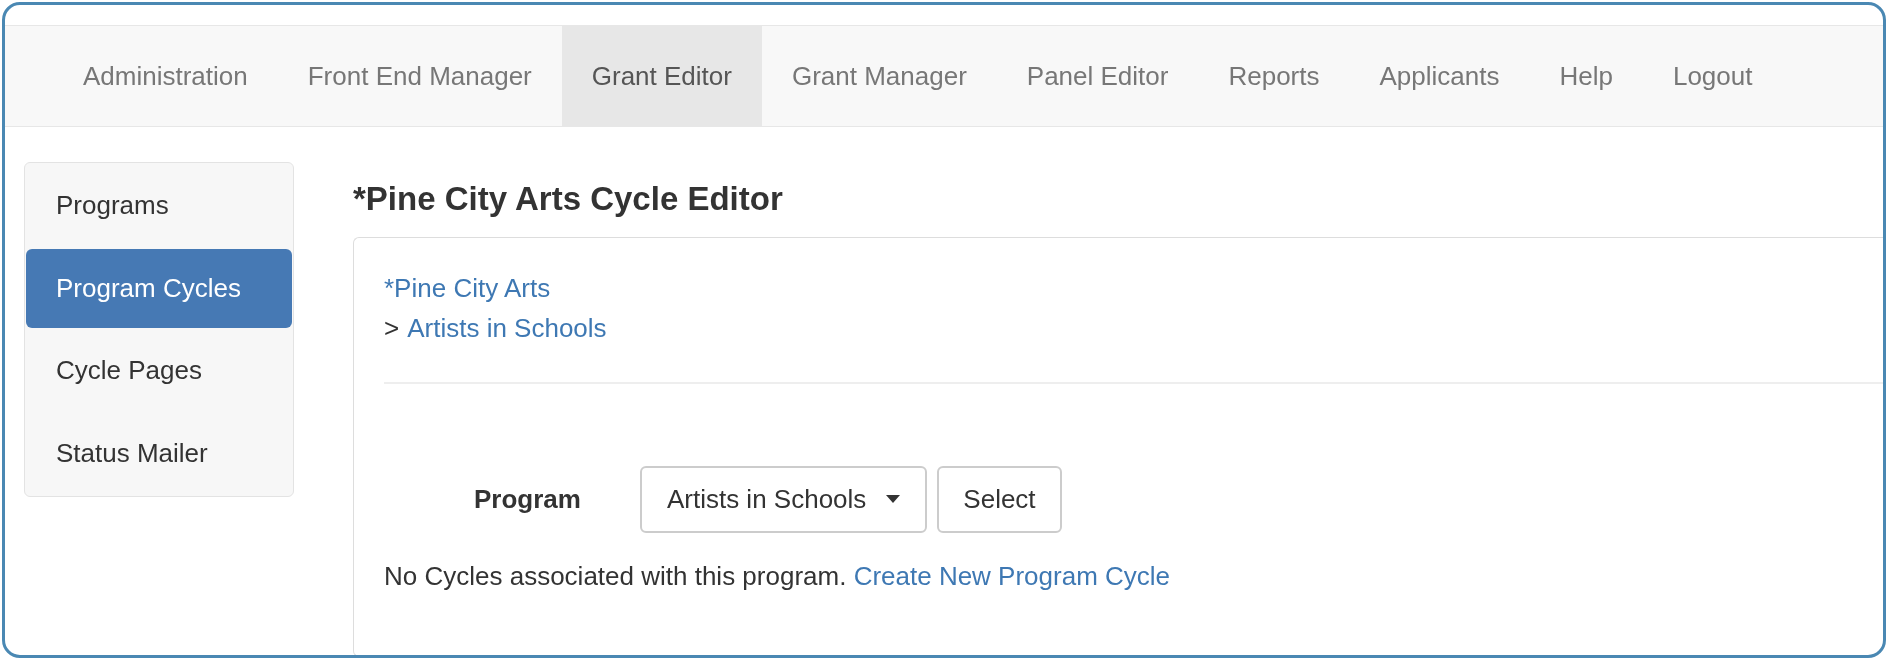 Image resolution: width=1888 pixels, height=662 pixels. What do you see at coordinates (419, 76) in the screenshot?
I see `nav-tab: Front End Manager` at bounding box center [419, 76].